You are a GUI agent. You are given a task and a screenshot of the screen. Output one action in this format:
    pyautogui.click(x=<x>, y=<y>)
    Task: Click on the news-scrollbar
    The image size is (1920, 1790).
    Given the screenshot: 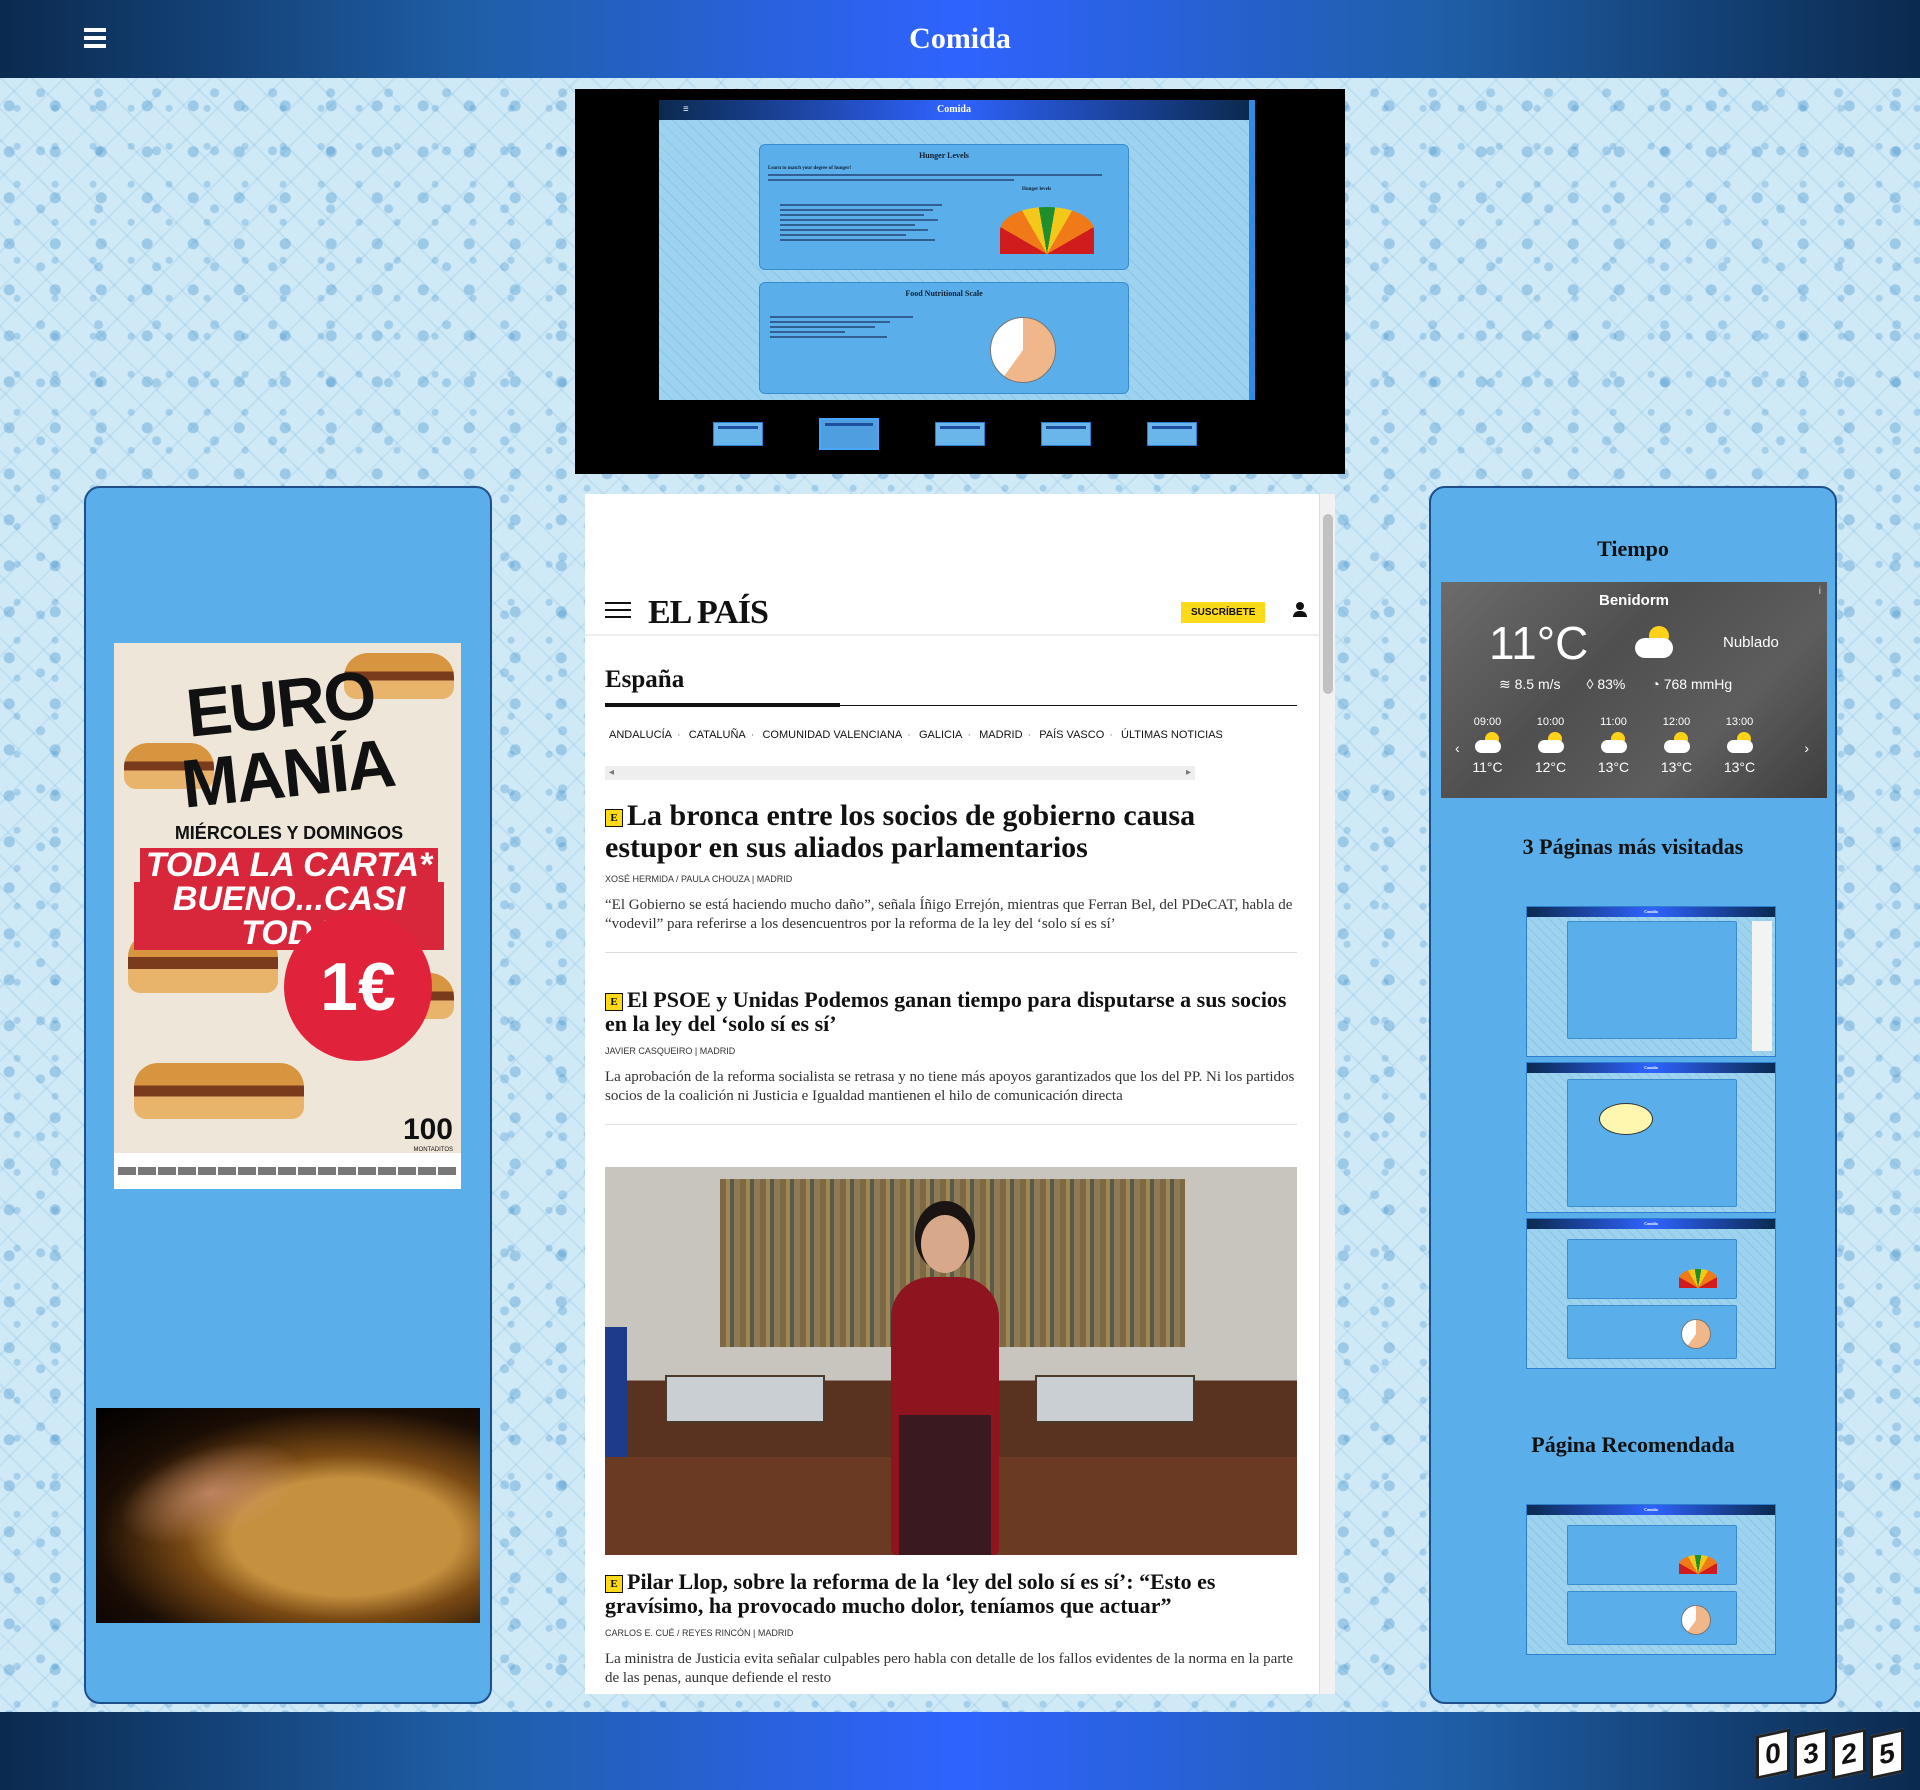 What is the action you would take?
    pyautogui.click(x=1327, y=1094)
    